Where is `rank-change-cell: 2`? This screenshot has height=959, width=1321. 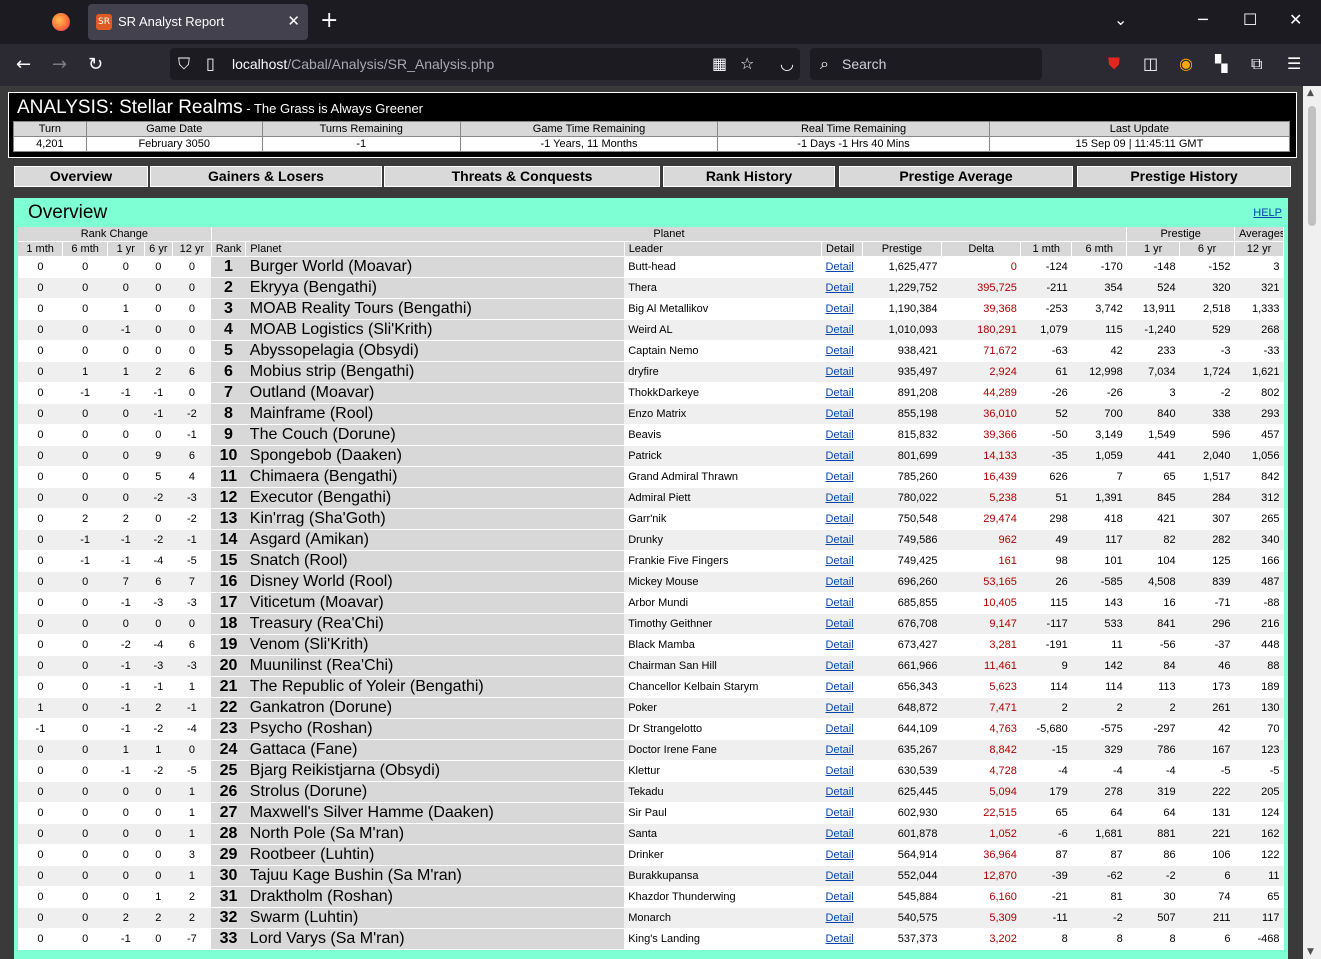
rank-change-cell: 2 is located at coordinates (126, 918).